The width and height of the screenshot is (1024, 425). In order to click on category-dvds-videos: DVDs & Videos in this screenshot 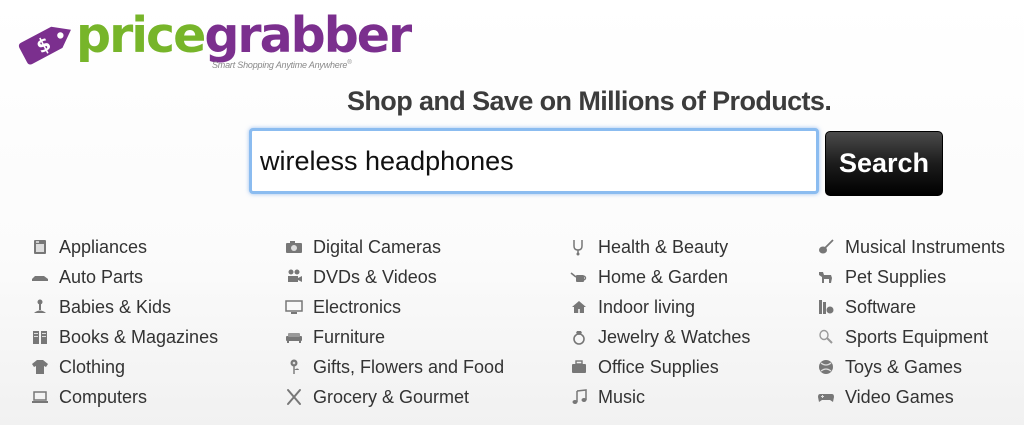, I will do `click(394, 277)`.